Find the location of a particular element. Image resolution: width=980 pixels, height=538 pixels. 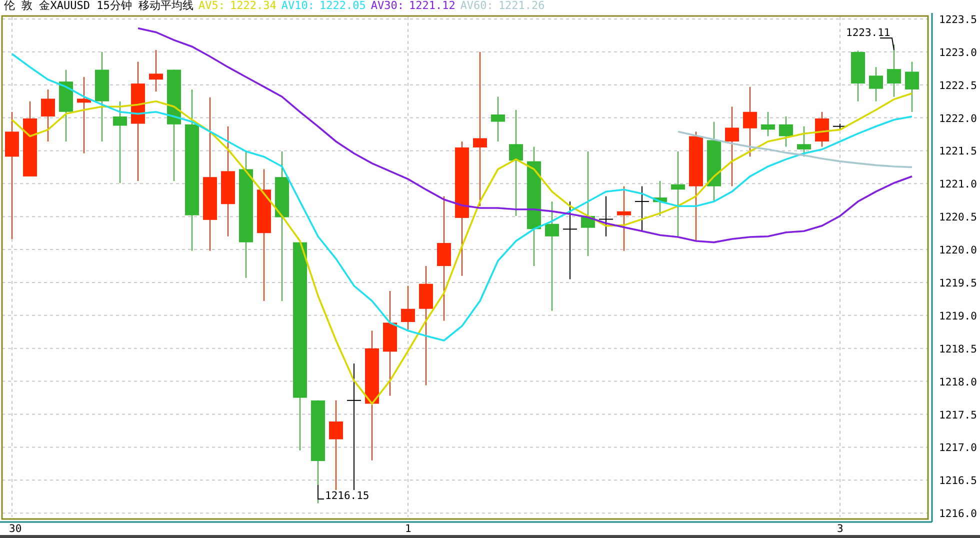

average-label: AV30: is located at coordinates (387, 6).